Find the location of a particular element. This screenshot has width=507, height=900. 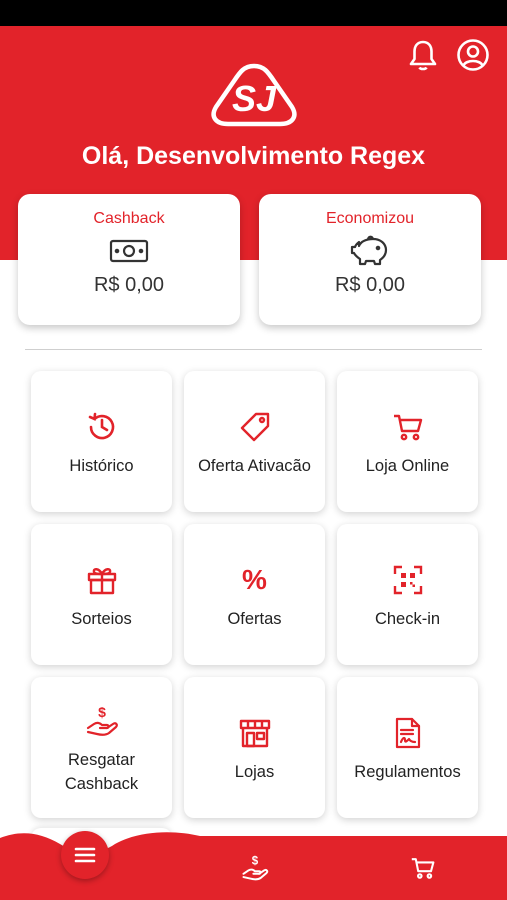

money-bill-icon is located at coordinates (129, 251).